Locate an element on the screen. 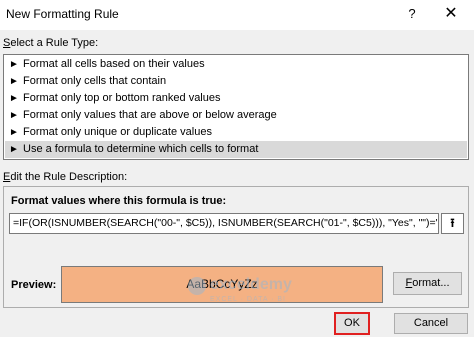 The width and height of the screenshot is (474, 337). watermark-name: exceldemy is located at coordinates (251, 284).